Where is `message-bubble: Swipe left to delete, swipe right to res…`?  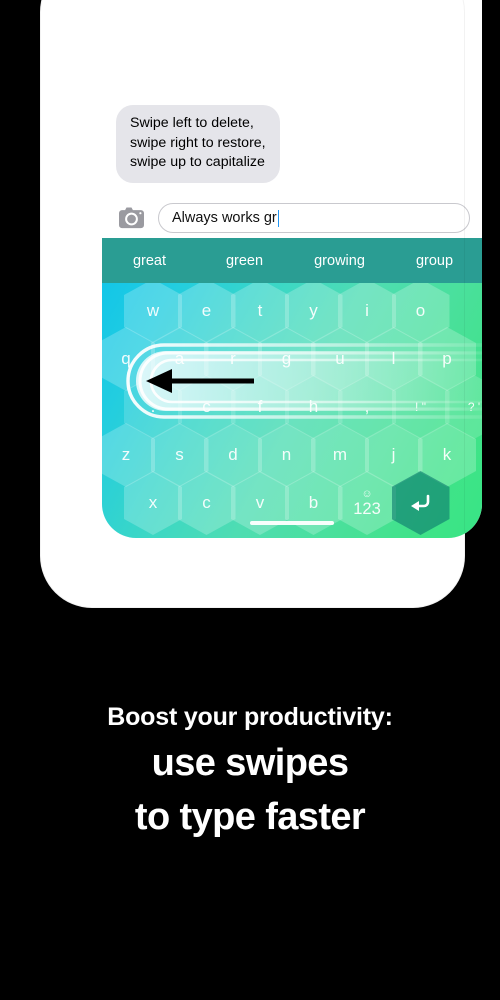 message-bubble: Swipe left to delete, swipe right to res… is located at coordinates (198, 144).